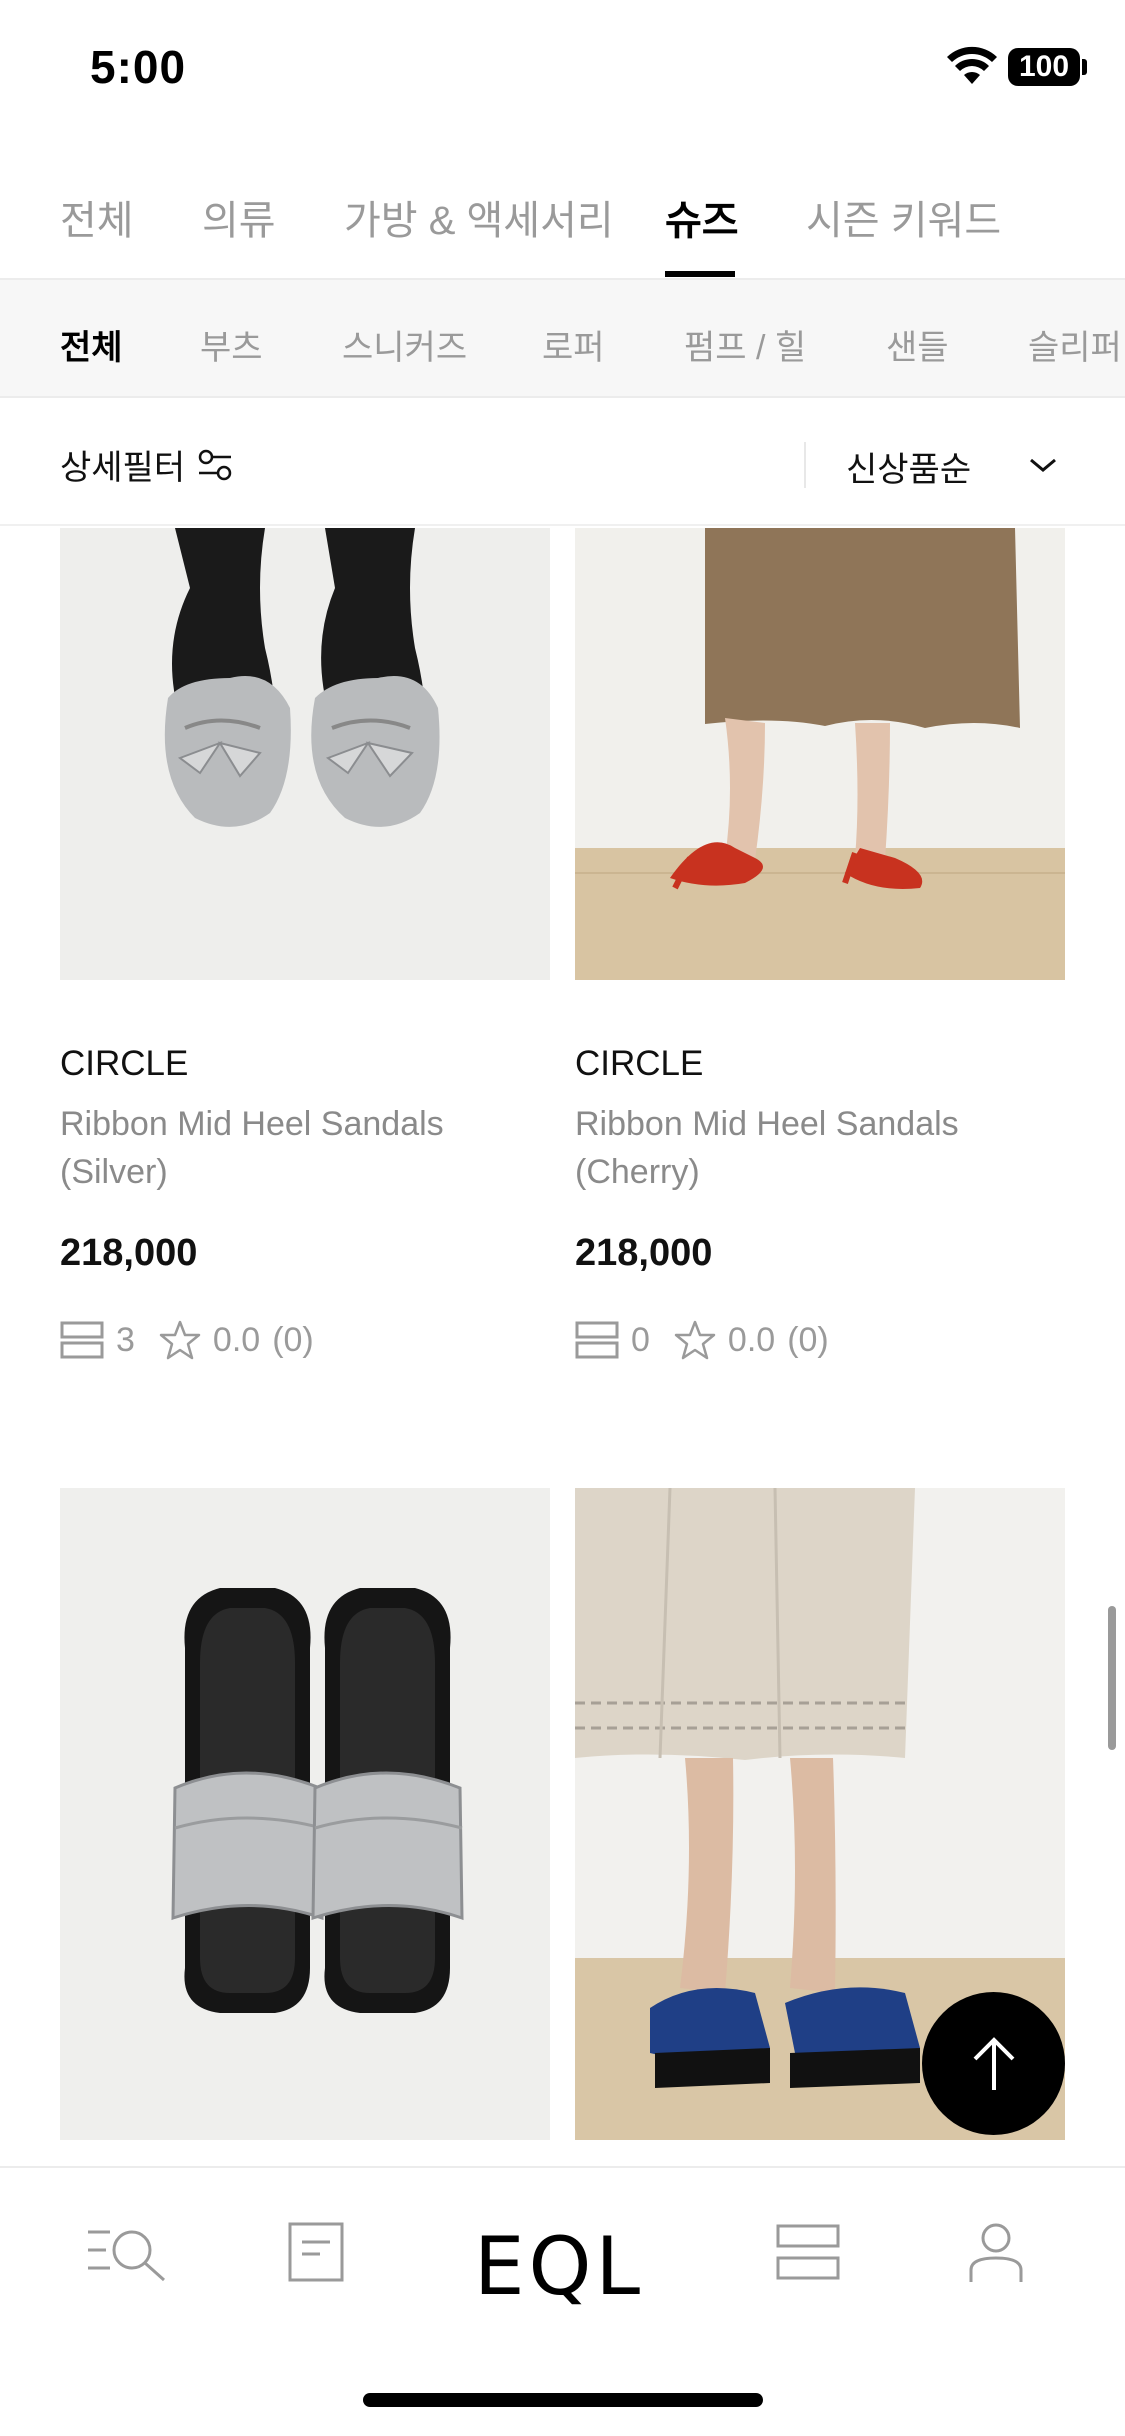 This screenshot has width=1125, height=2436. Describe the element at coordinates (404, 344) in the screenshot. I see `subtab-sneakers: 스니커즈` at that location.